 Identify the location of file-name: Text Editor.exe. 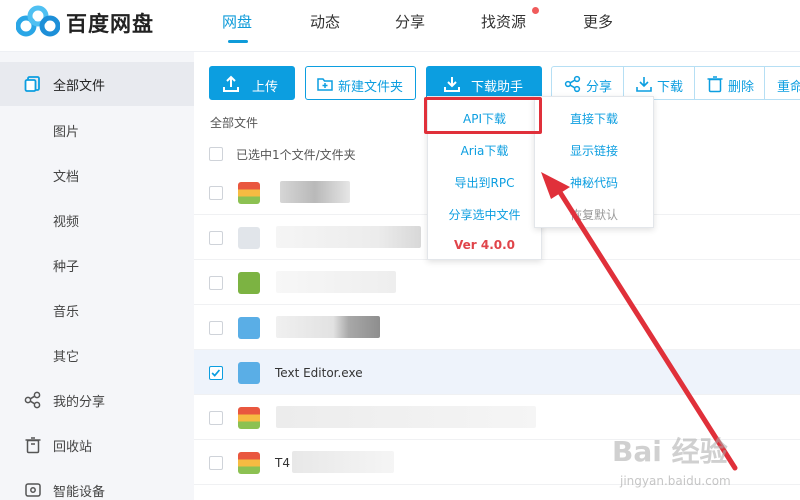
(319, 373).